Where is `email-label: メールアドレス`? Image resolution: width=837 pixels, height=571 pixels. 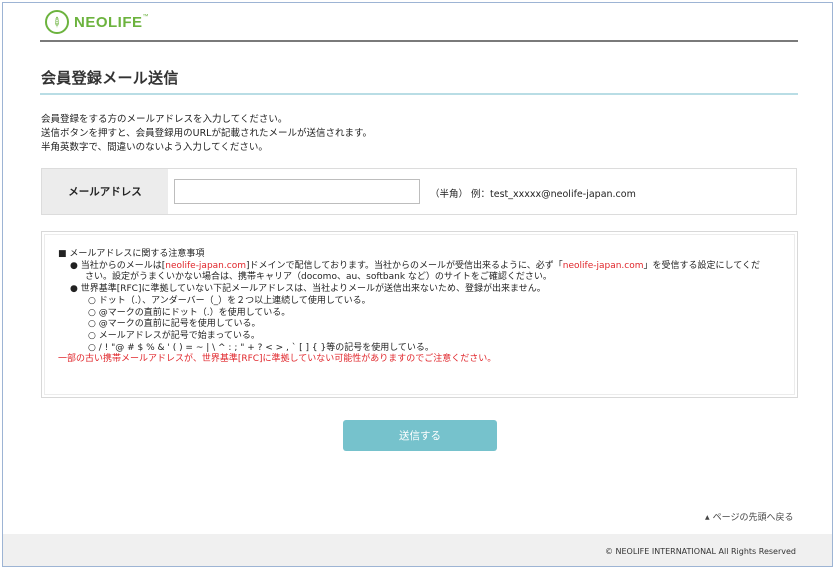 email-label: メールアドレス is located at coordinates (105, 191).